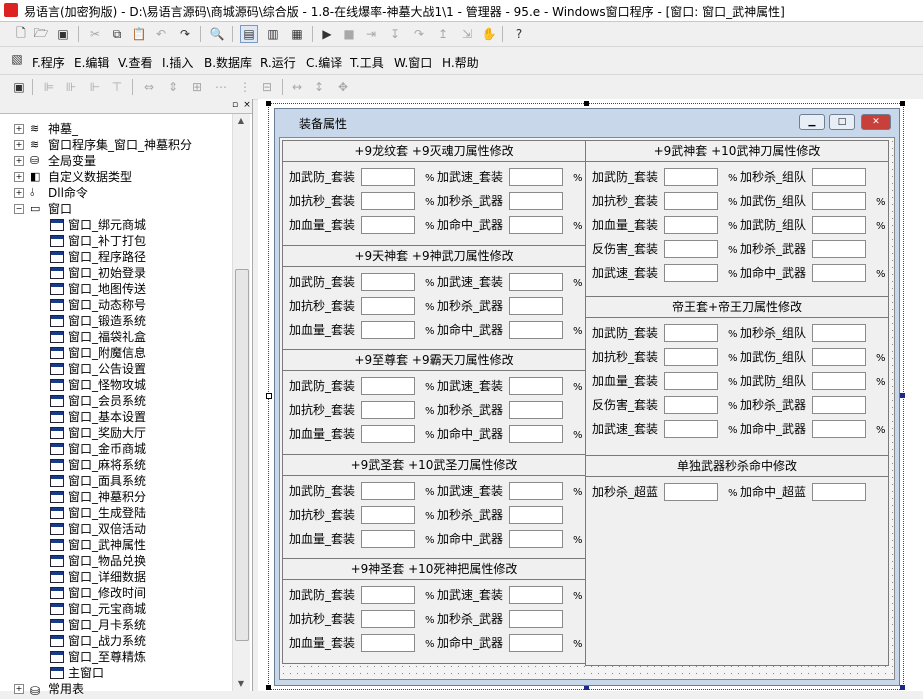 The image size is (923, 699). Describe the element at coordinates (489, 34) in the screenshot. I see `hand-icon: ✋` at that location.